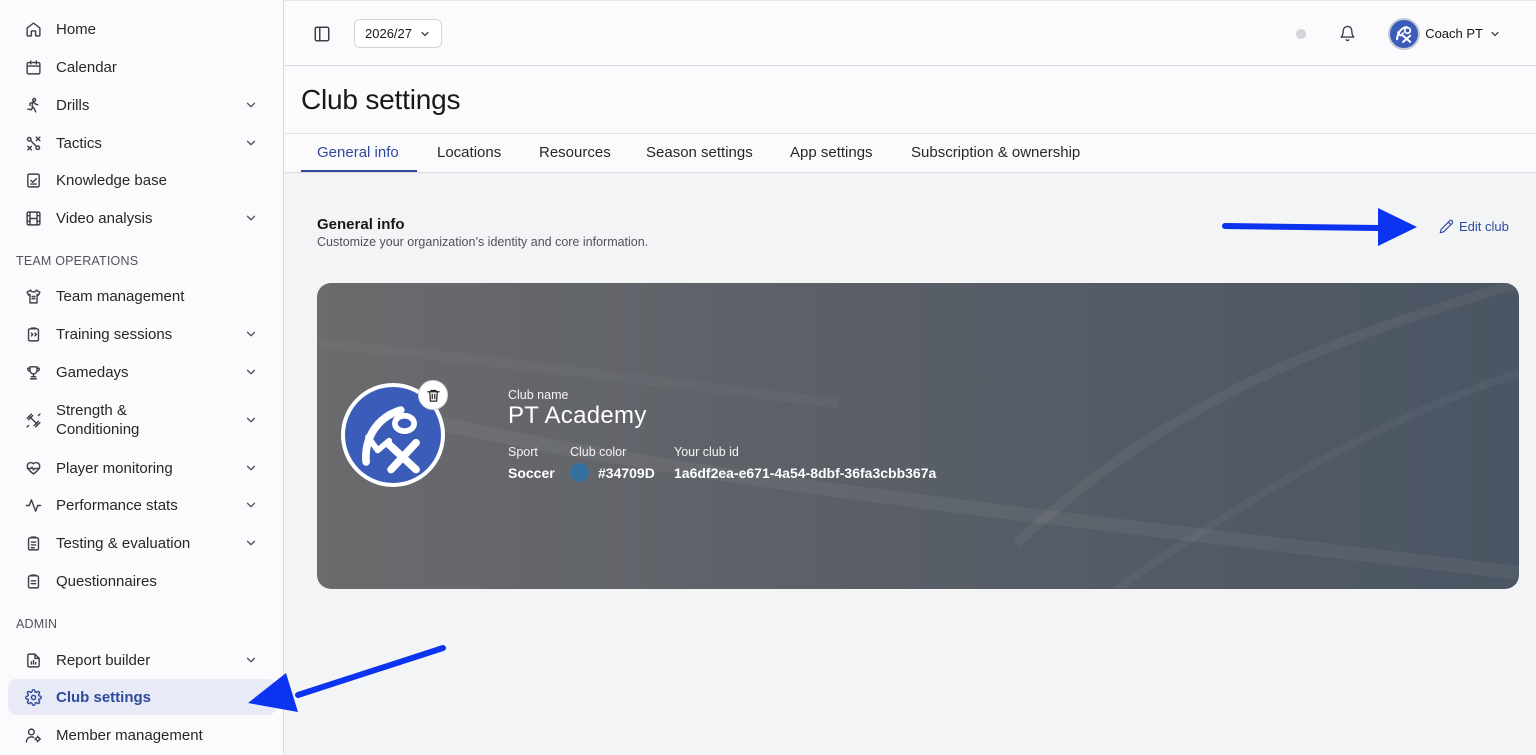 Image resolution: width=1536 pixels, height=755 pixels. Describe the element at coordinates (699, 152) in the screenshot. I see `tab-season-settings: Season settings` at that location.